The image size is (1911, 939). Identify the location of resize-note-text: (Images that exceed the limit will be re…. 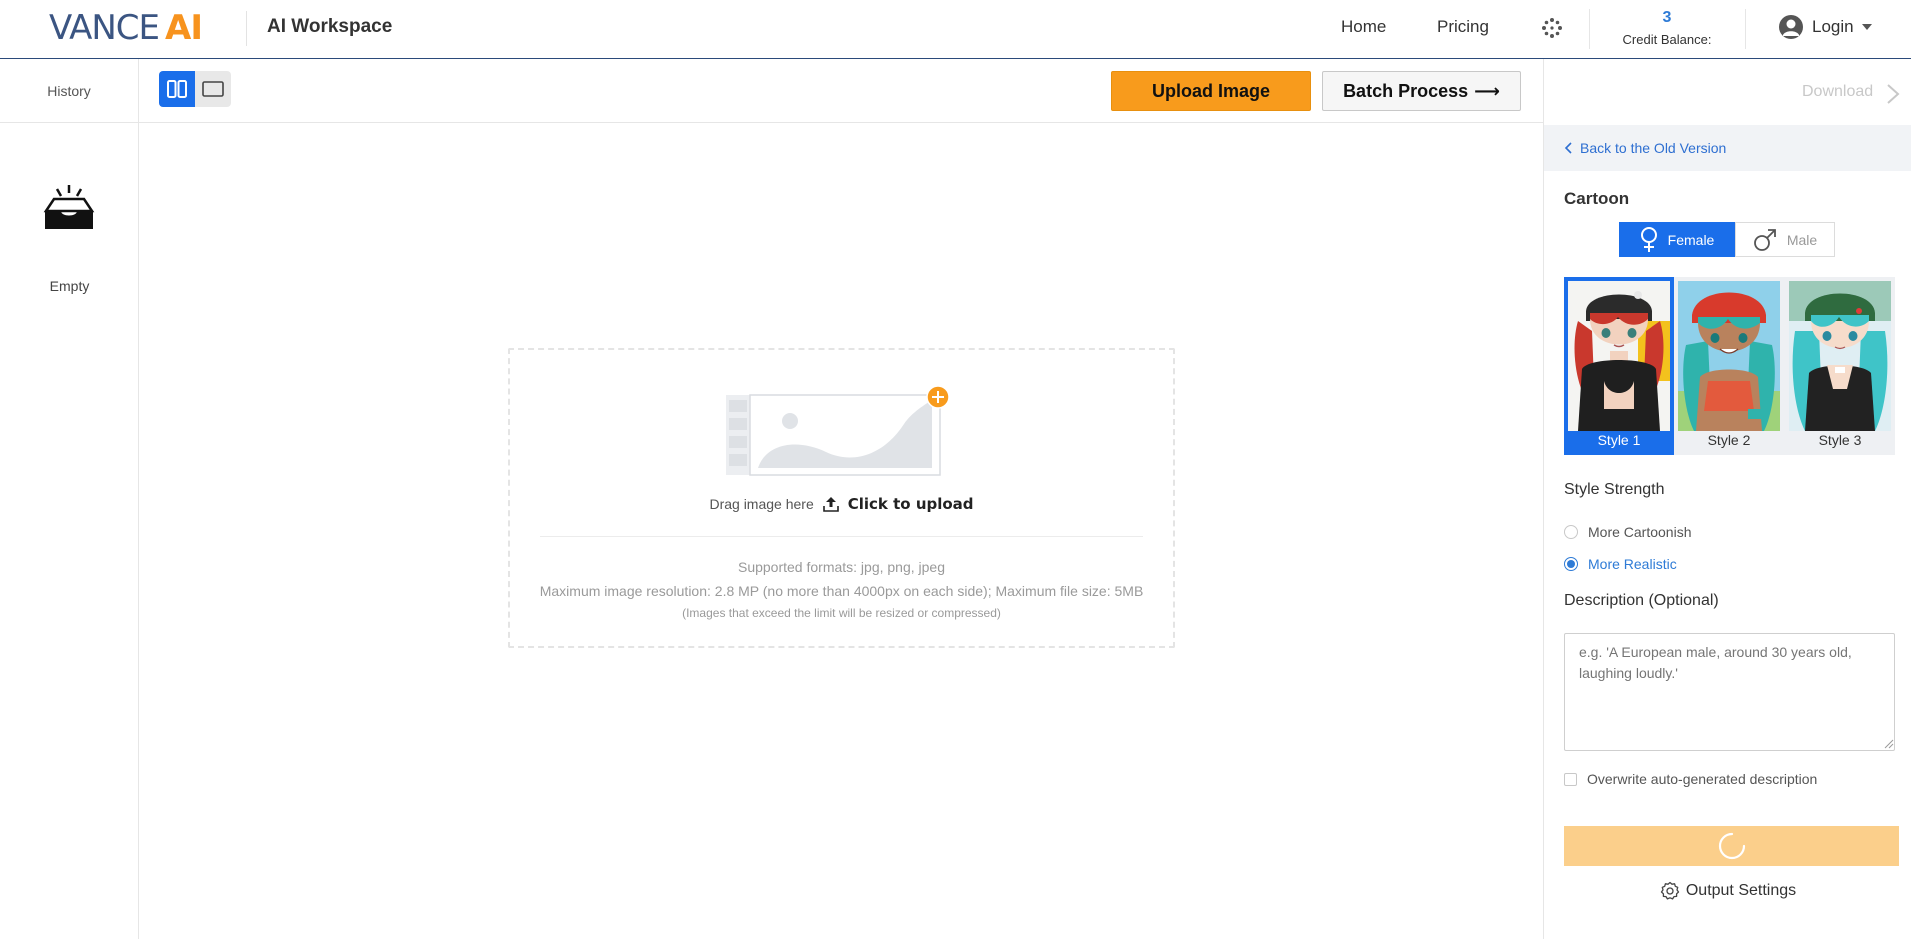
(841, 613).